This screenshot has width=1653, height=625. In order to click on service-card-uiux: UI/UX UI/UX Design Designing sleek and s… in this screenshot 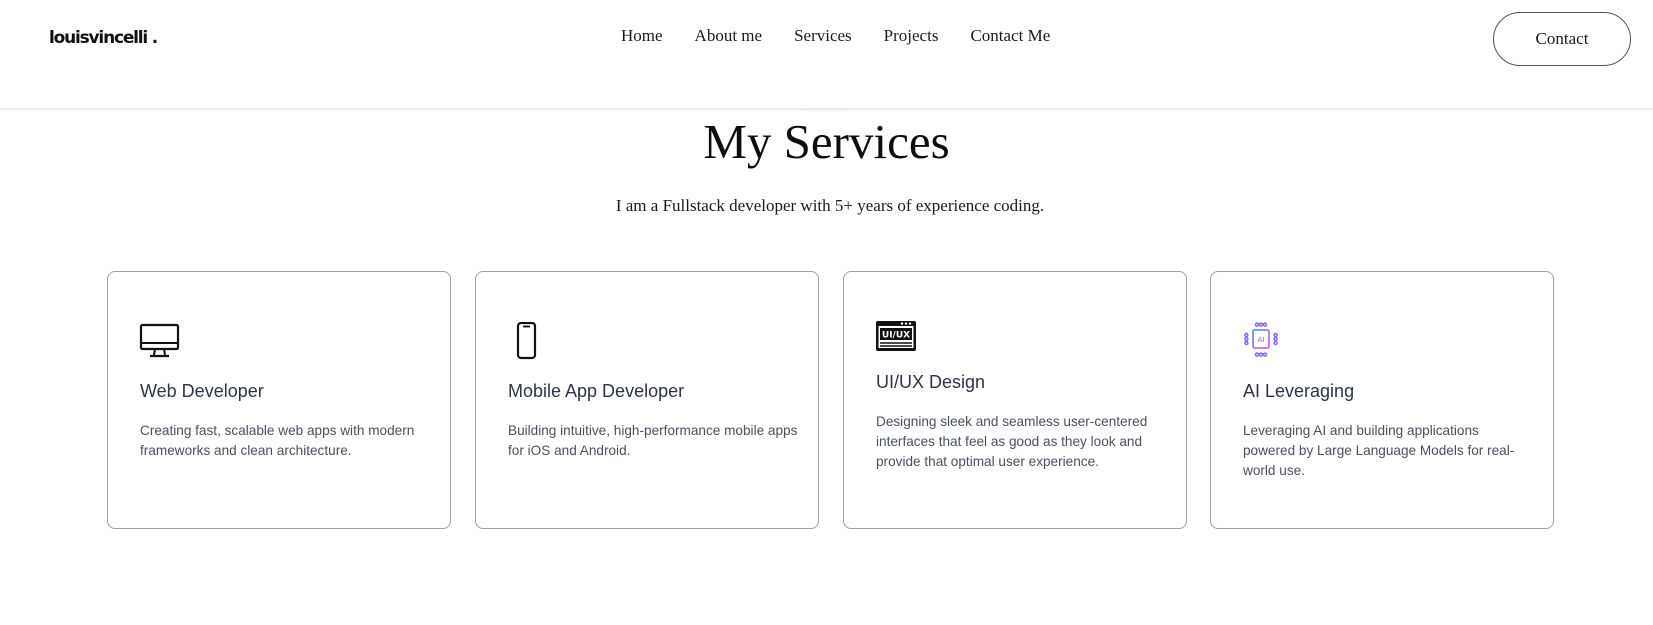, I will do `click(1015, 400)`.